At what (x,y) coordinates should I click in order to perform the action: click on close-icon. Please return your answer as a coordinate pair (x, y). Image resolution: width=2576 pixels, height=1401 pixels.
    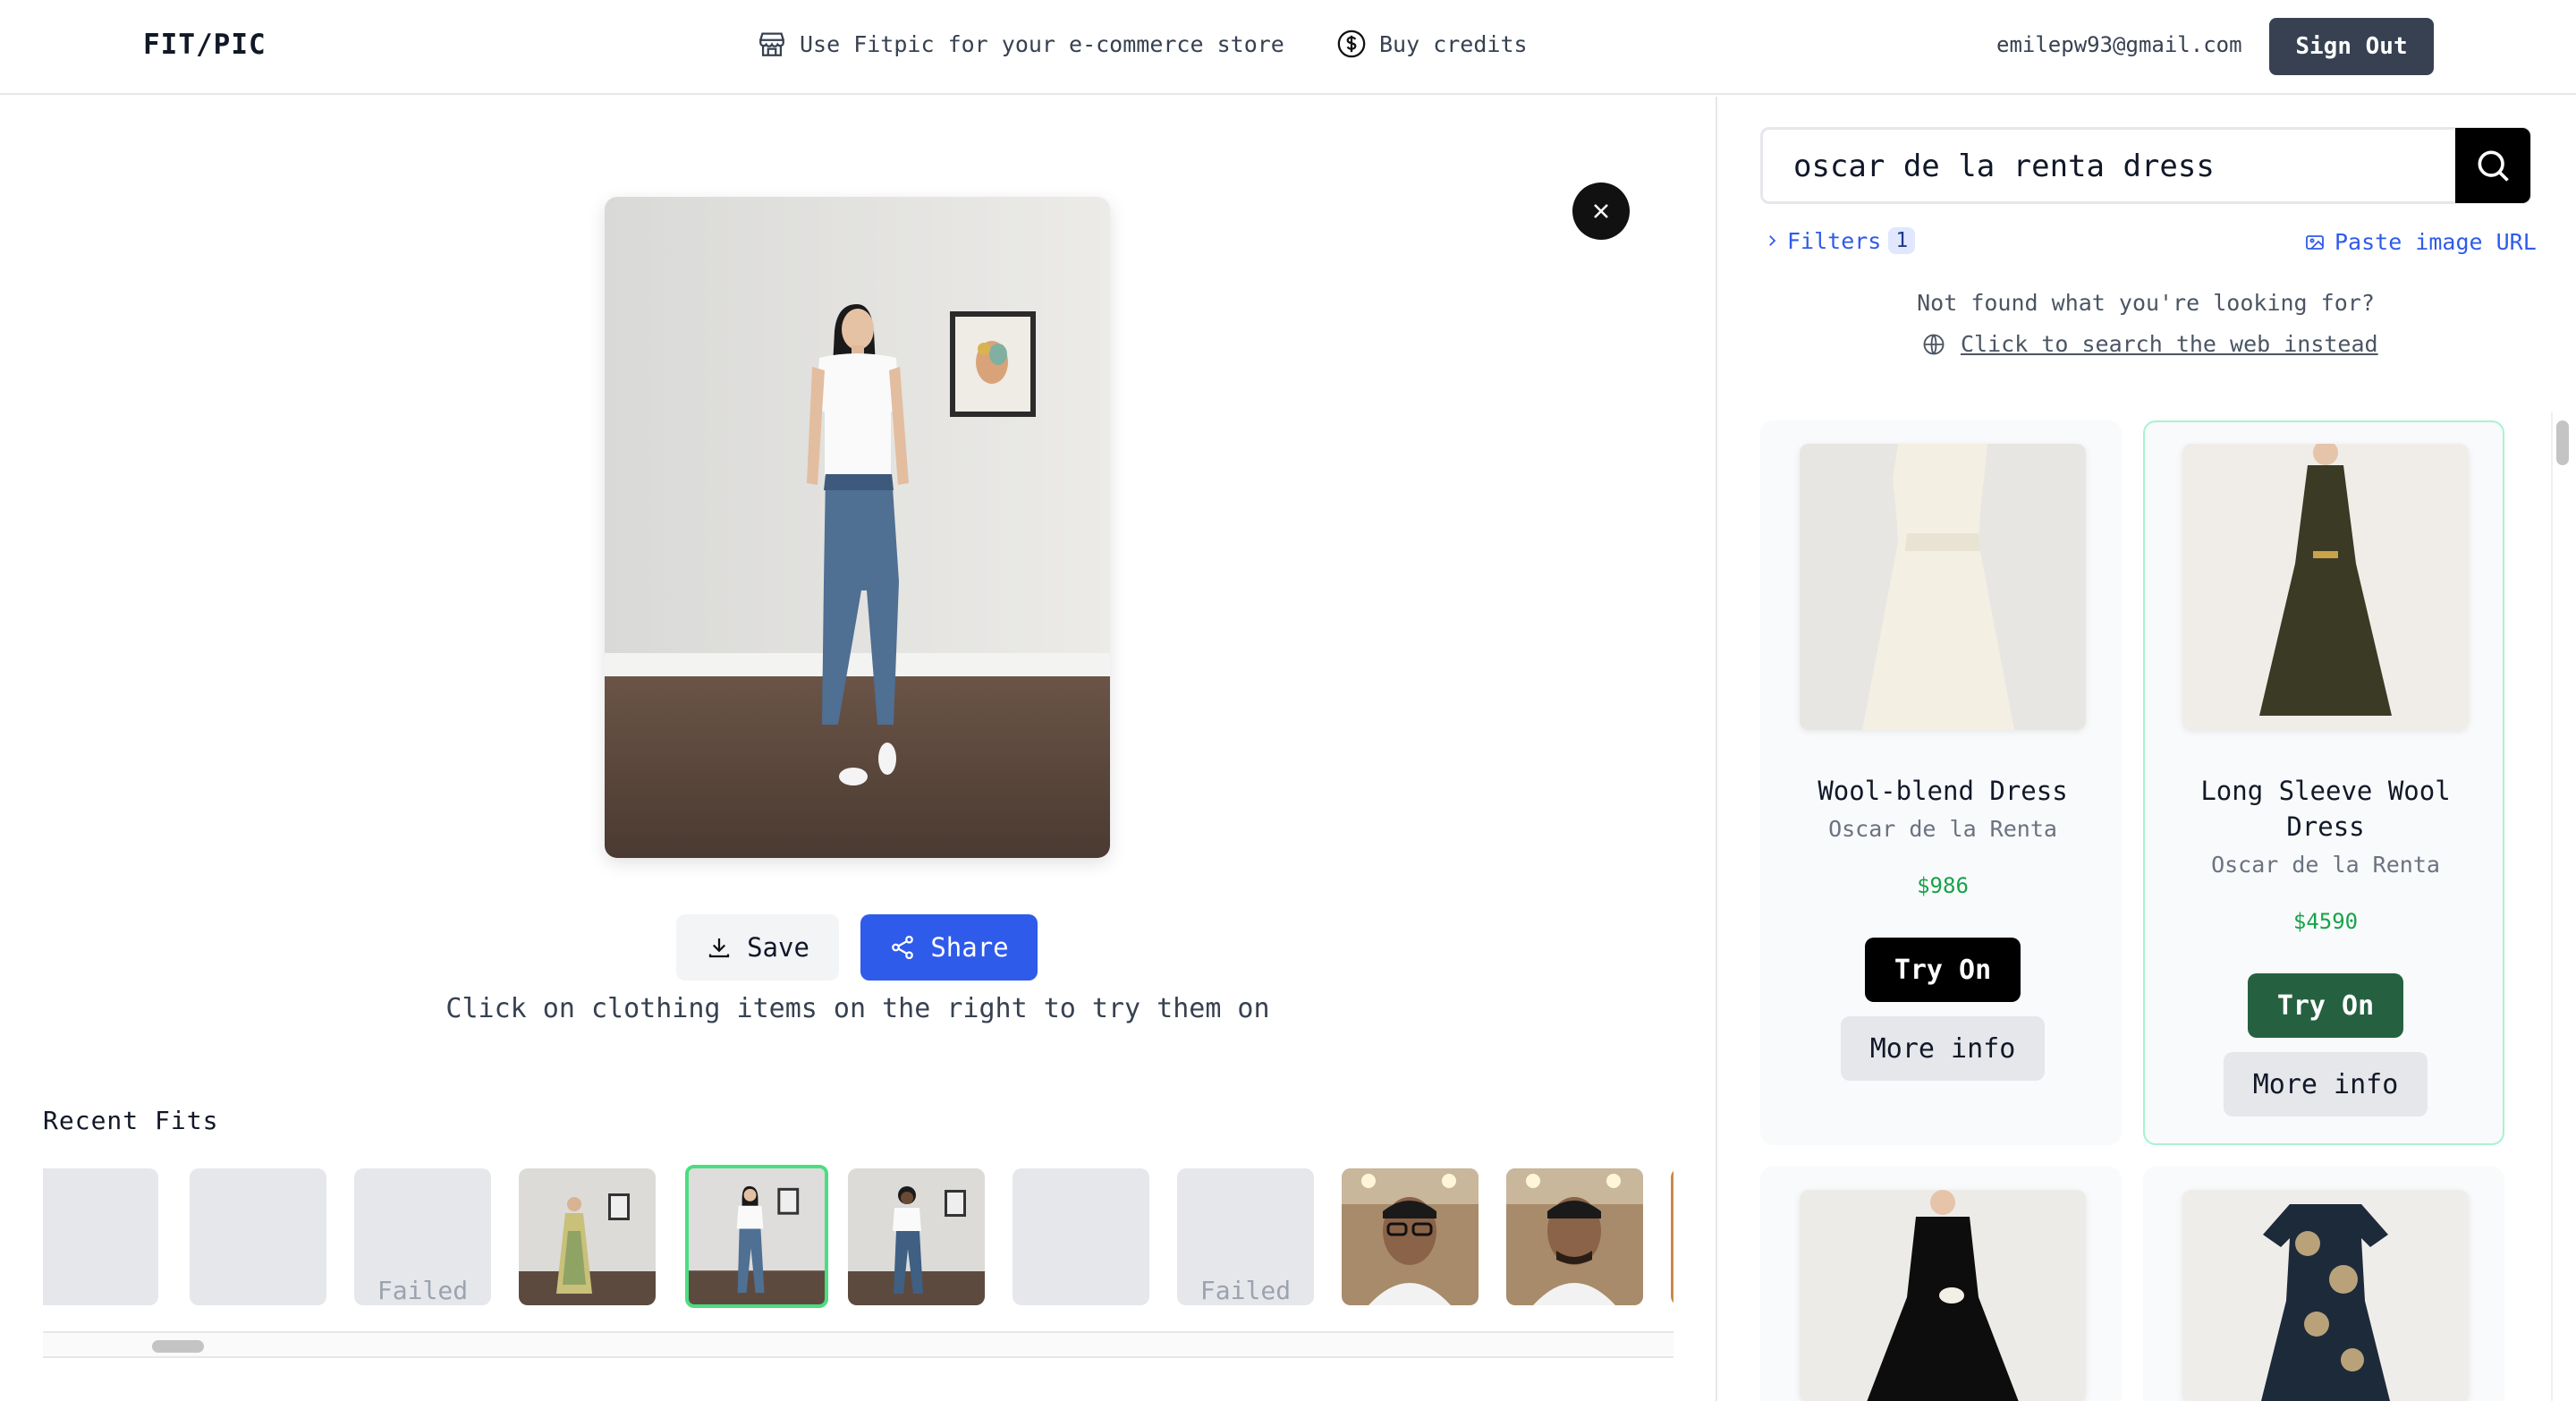
    Looking at the image, I should click on (1601, 211).